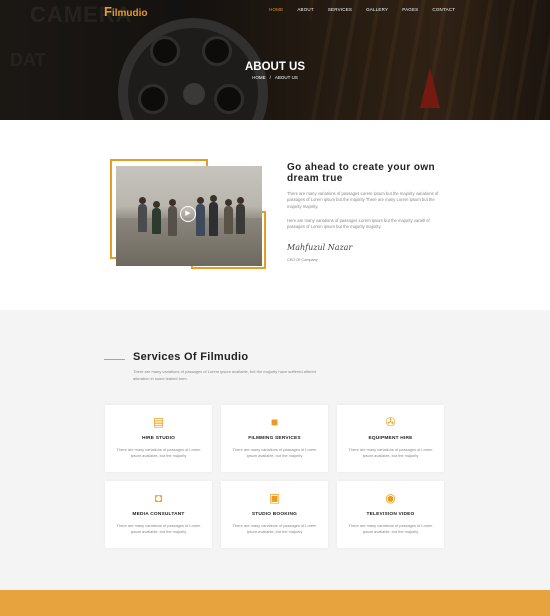 This screenshot has height=616, width=550. I want to click on clapper-icon: ▣, so click(274, 498).